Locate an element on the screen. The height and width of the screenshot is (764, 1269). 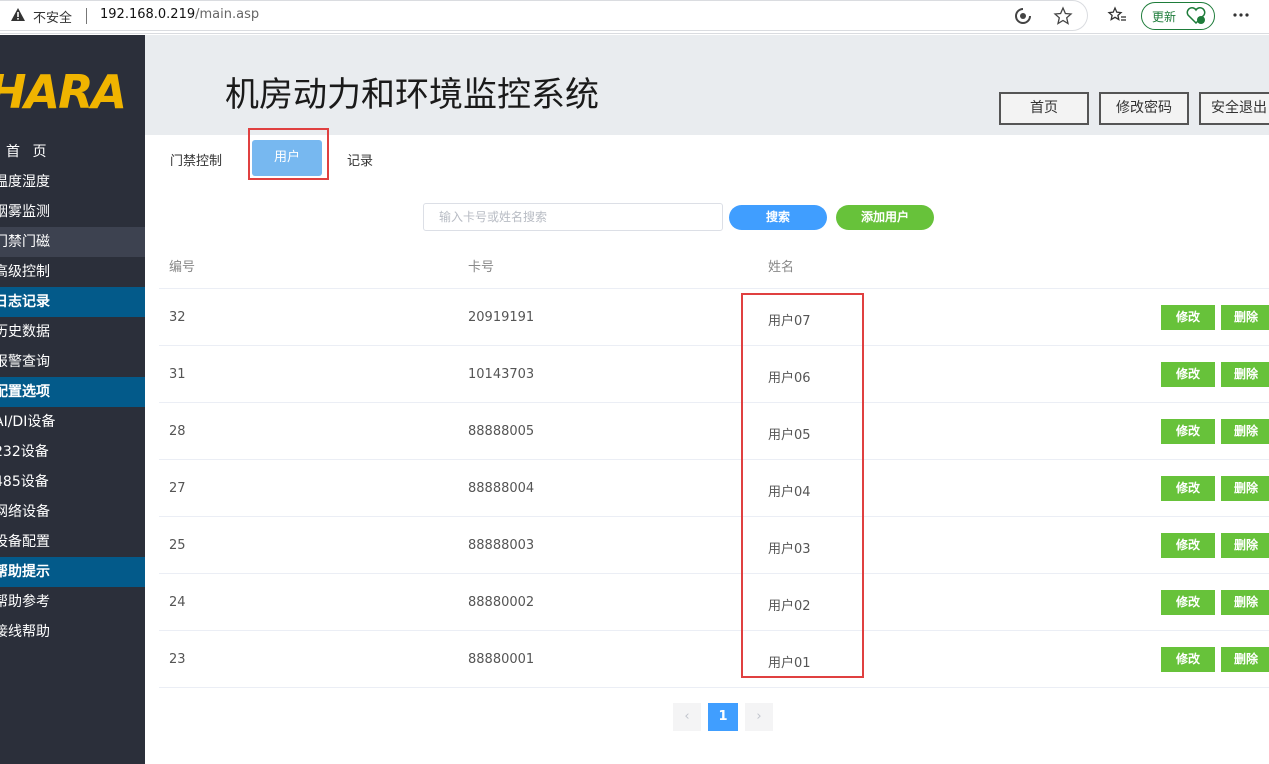
sidebar-section: 帮助提示 is located at coordinates (72, 572).